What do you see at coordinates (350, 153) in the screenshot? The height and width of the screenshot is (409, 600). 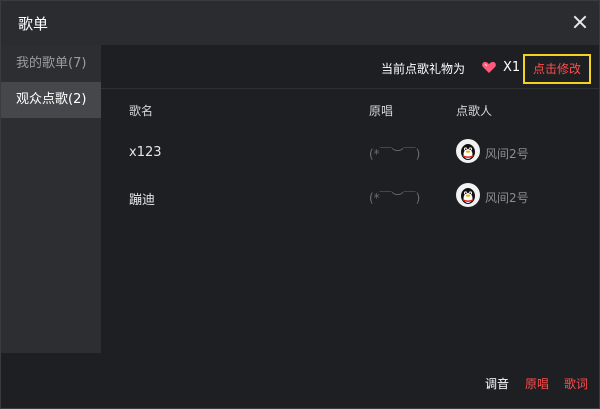 I see `table-row: x123 (*￣︶￣) 风间2号` at bounding box center [350, 153].